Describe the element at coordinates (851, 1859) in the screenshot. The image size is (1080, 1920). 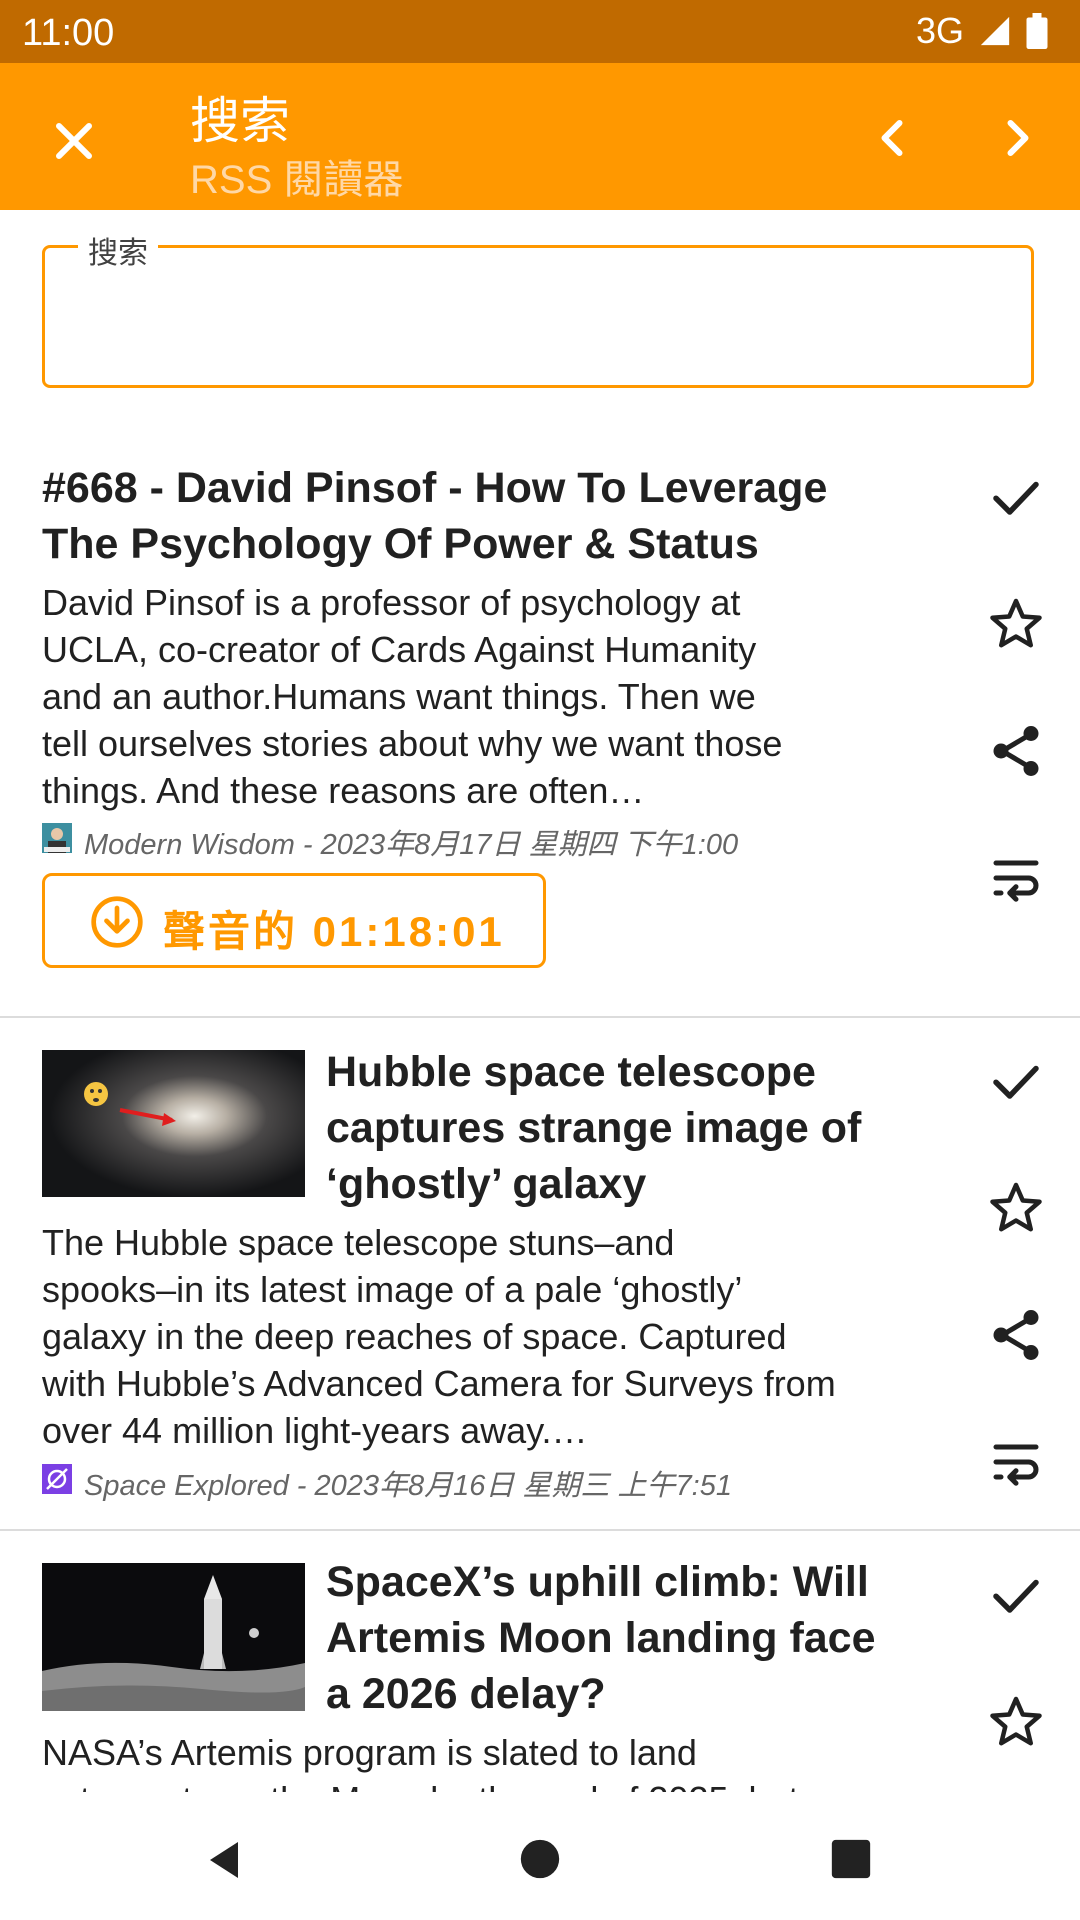
I see `recents-icon` at that location.